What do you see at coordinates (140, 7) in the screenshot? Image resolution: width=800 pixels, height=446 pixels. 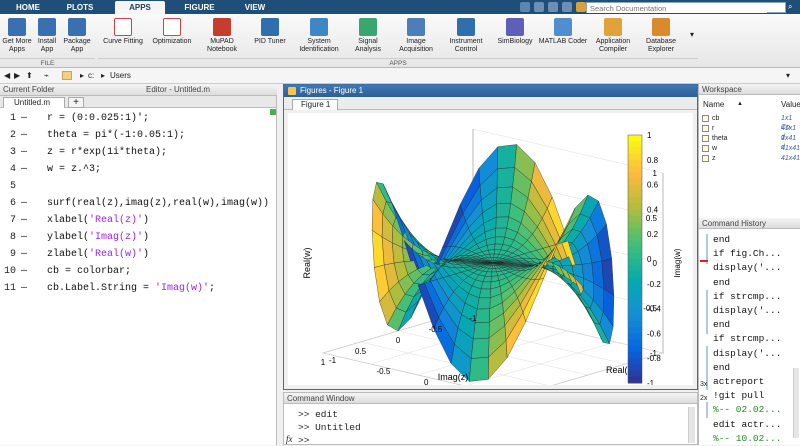 I see `tab-apps: APPS` at bounding box center [140, 7].